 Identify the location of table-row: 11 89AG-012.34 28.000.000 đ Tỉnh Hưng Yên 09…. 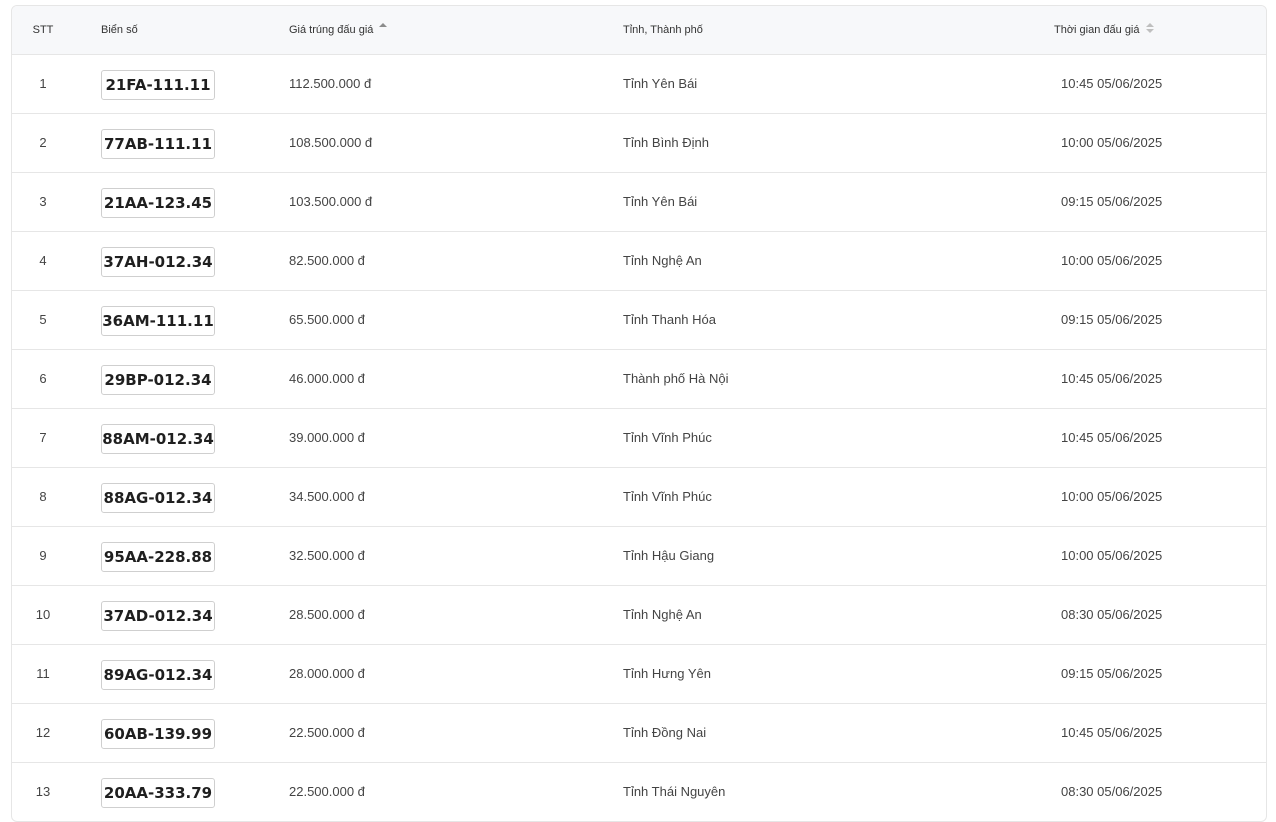
(639, 674).